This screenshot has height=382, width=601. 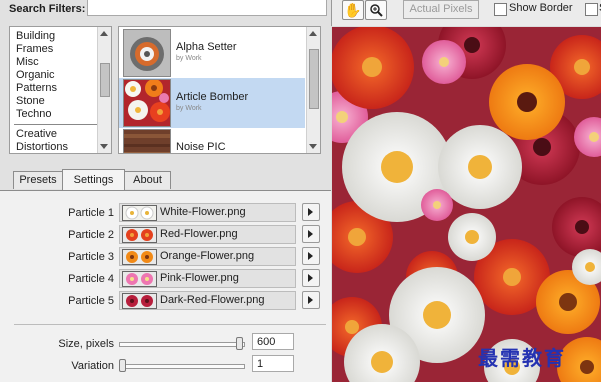 I want to click on actual-pixels-button: Actual Pixels, so click(x=441, y=9).